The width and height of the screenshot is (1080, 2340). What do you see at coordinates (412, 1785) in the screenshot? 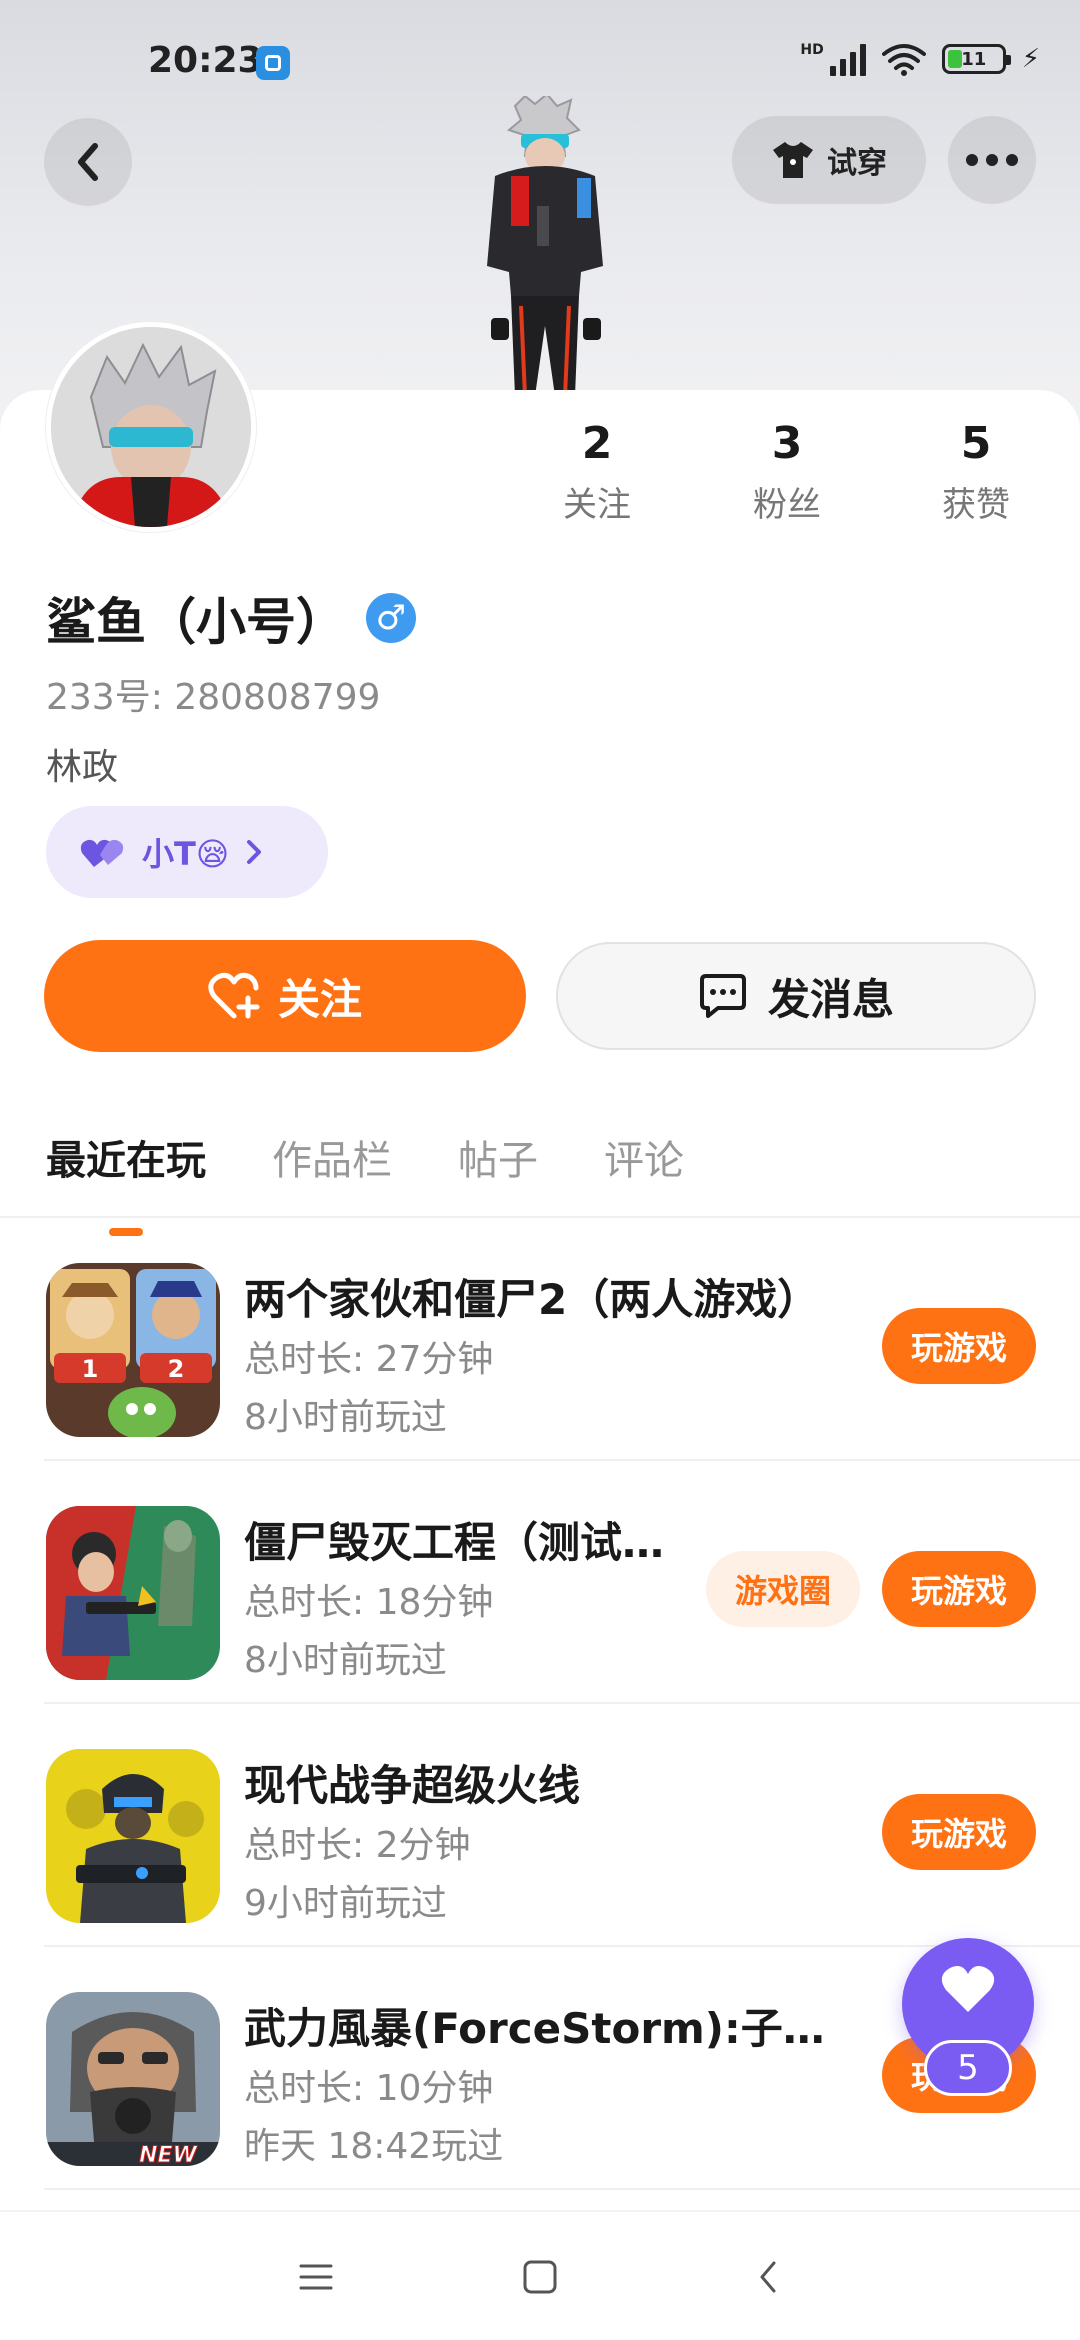
I see `game-title: 现代战争超级火线` at bounding box center [412, 1785].